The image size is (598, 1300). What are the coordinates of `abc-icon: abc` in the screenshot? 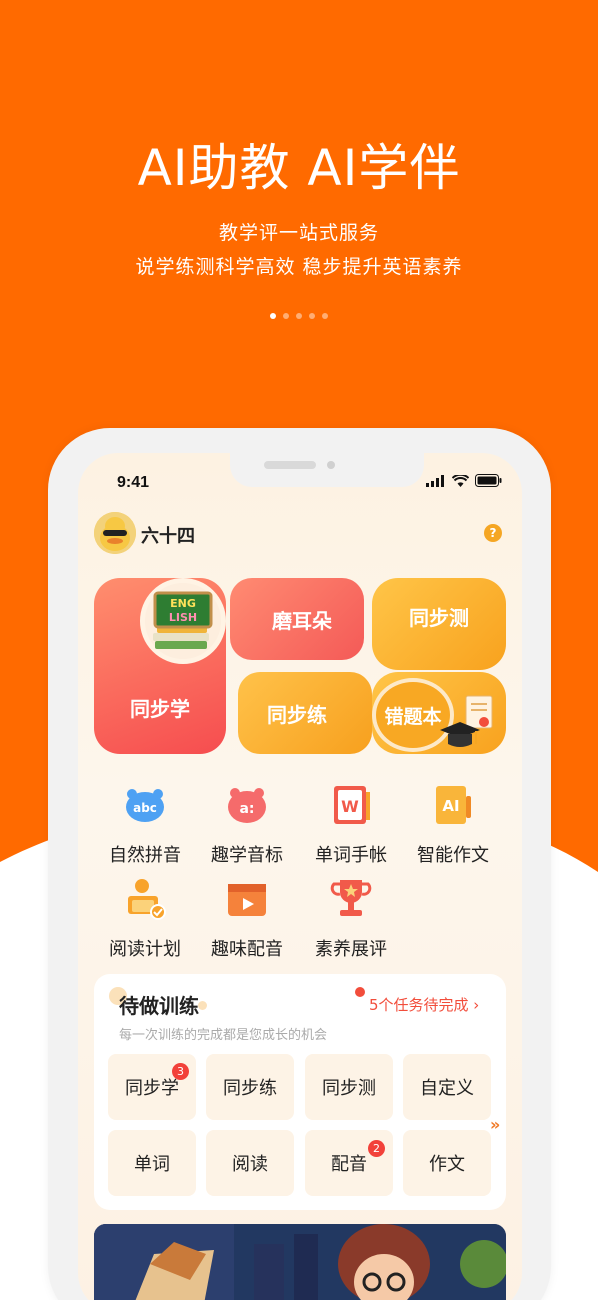 It's located at (145, 805).